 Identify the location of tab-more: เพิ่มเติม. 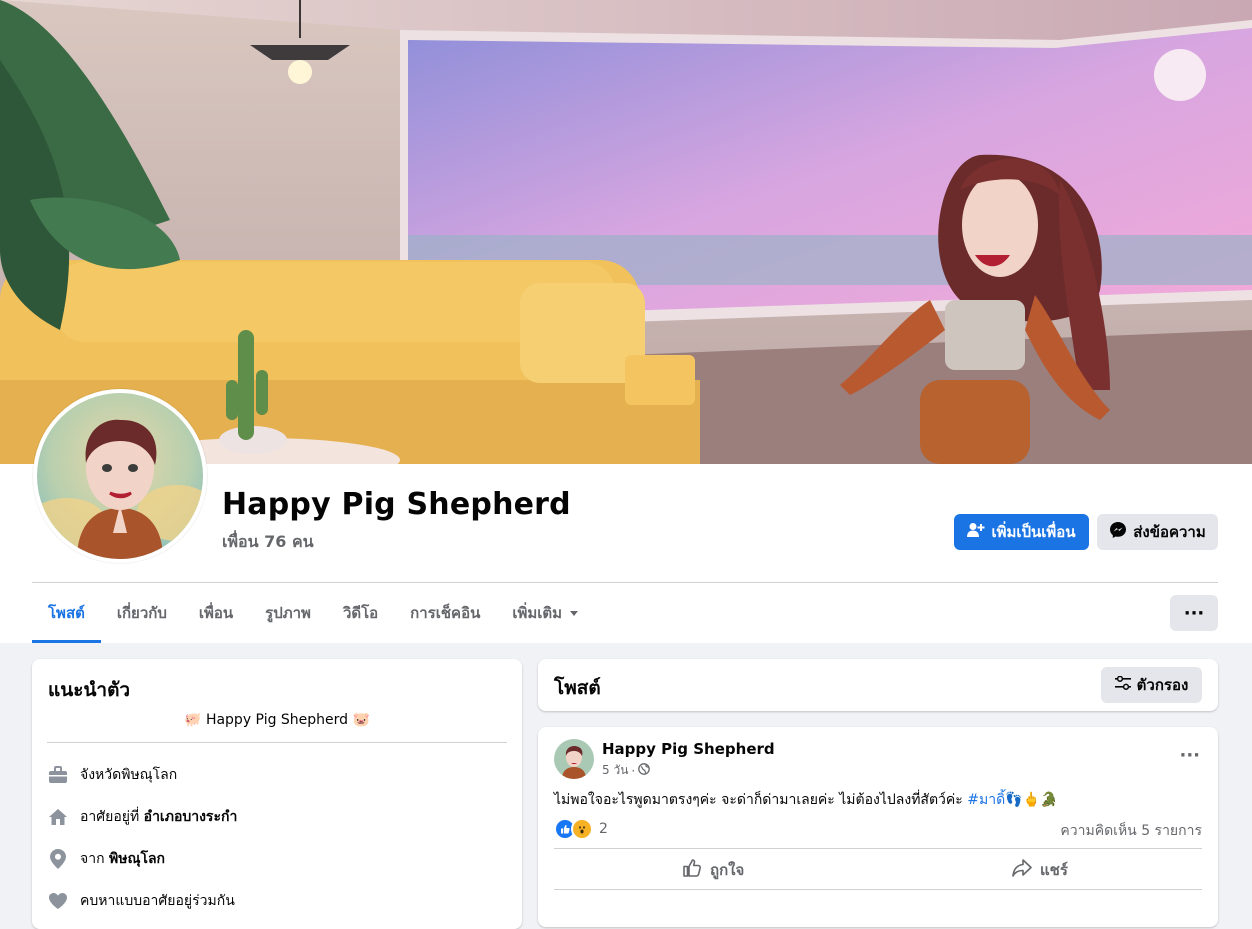
(545, 613).